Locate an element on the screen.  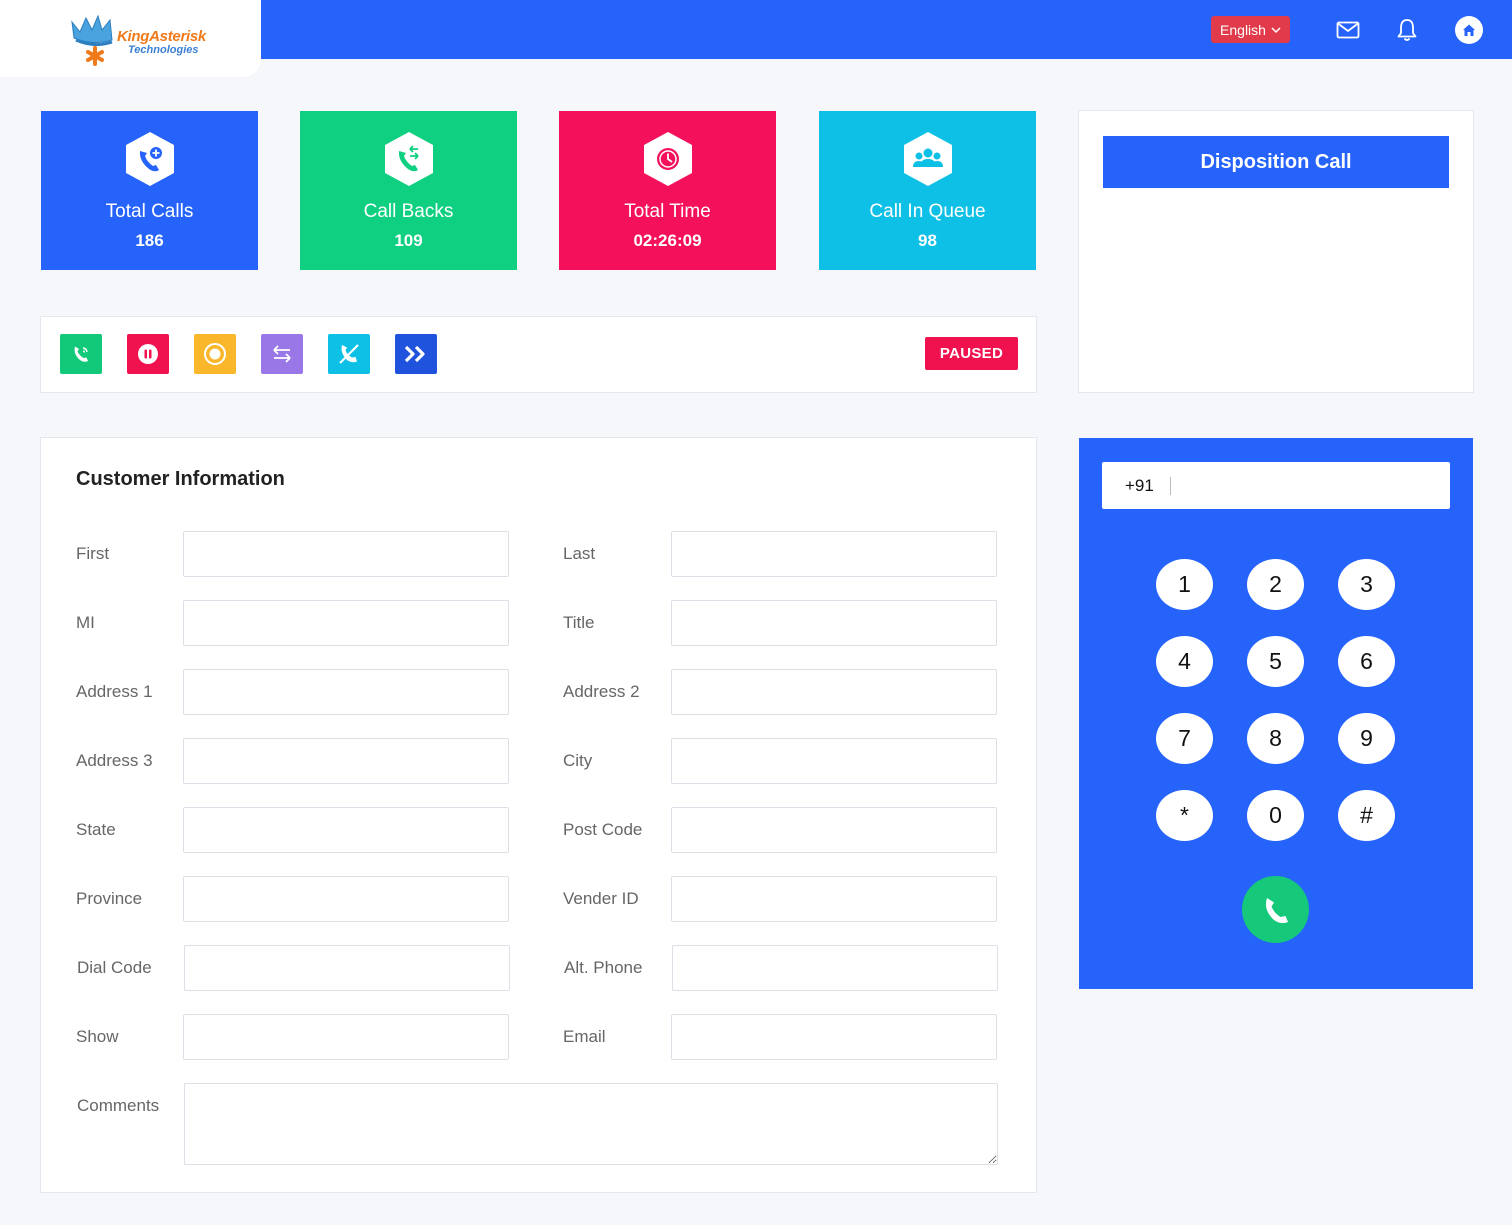
double-chevron-icon is located at coordinates (414, 354).